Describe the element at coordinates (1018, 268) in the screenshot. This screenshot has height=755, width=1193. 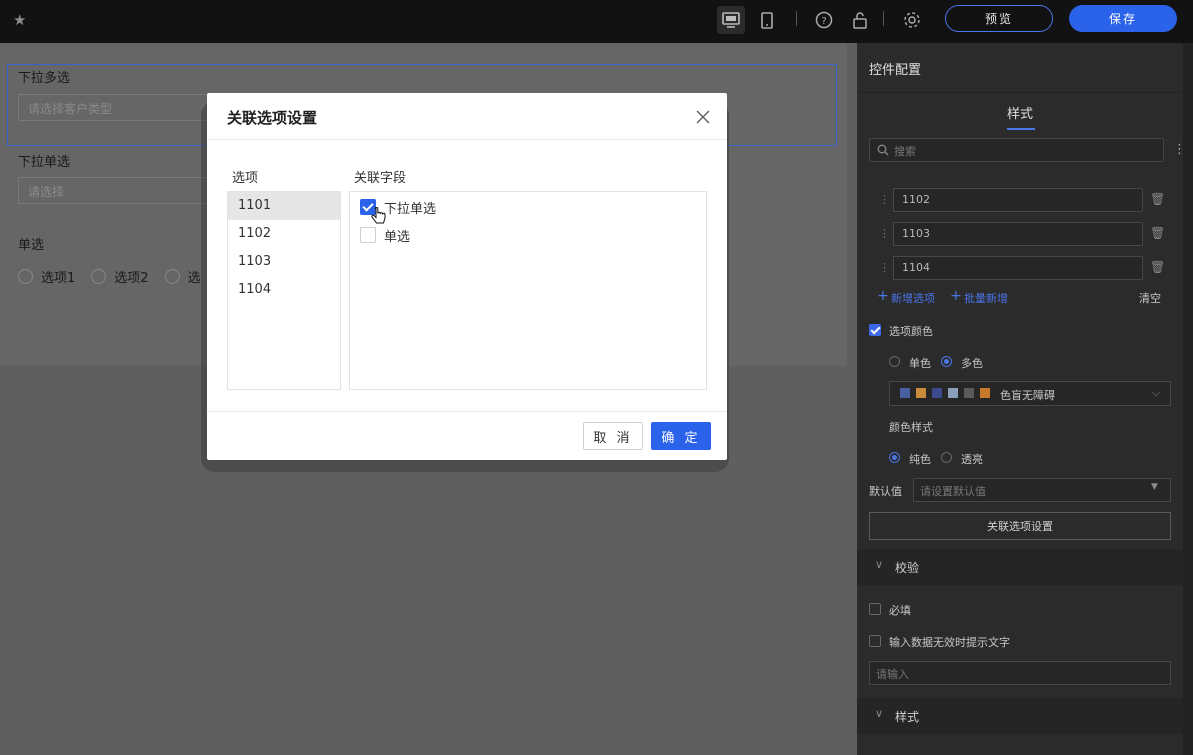
I see `option-input: 1104` at that location.